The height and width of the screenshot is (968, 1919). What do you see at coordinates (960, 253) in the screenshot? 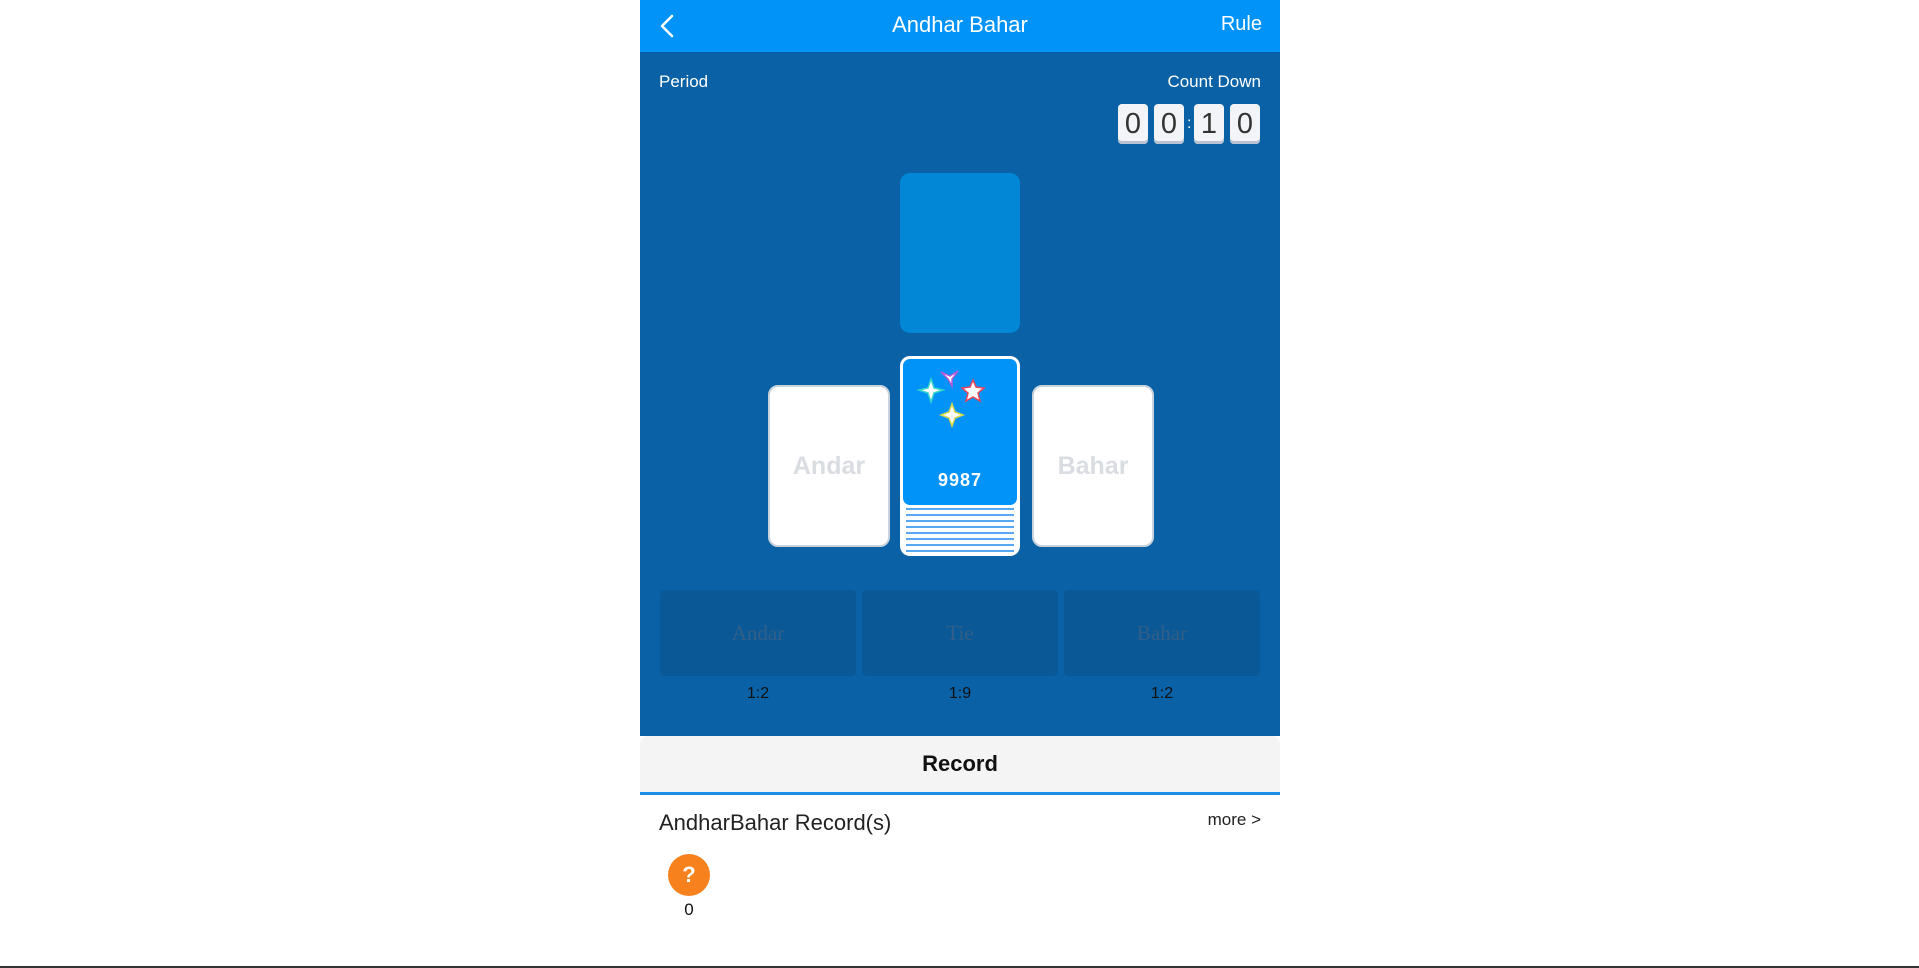
I see `joker-card-slot` at bounding box center [960, 253].